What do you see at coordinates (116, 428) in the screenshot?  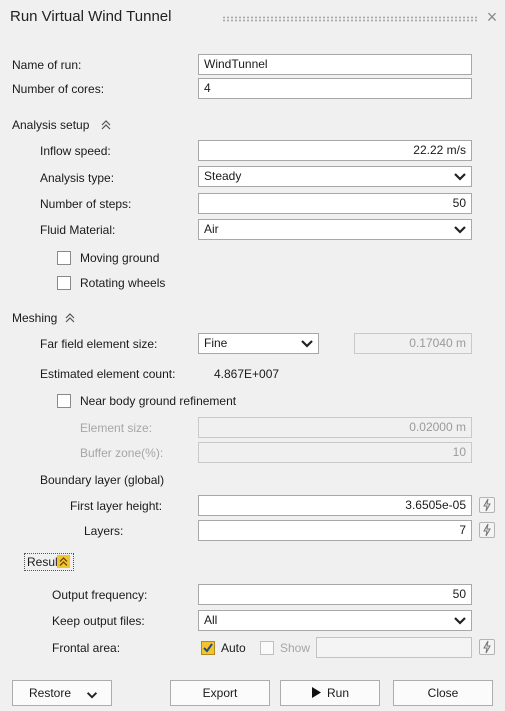 I see `element-size-label: Element size:` at bounding box center [116, 428].